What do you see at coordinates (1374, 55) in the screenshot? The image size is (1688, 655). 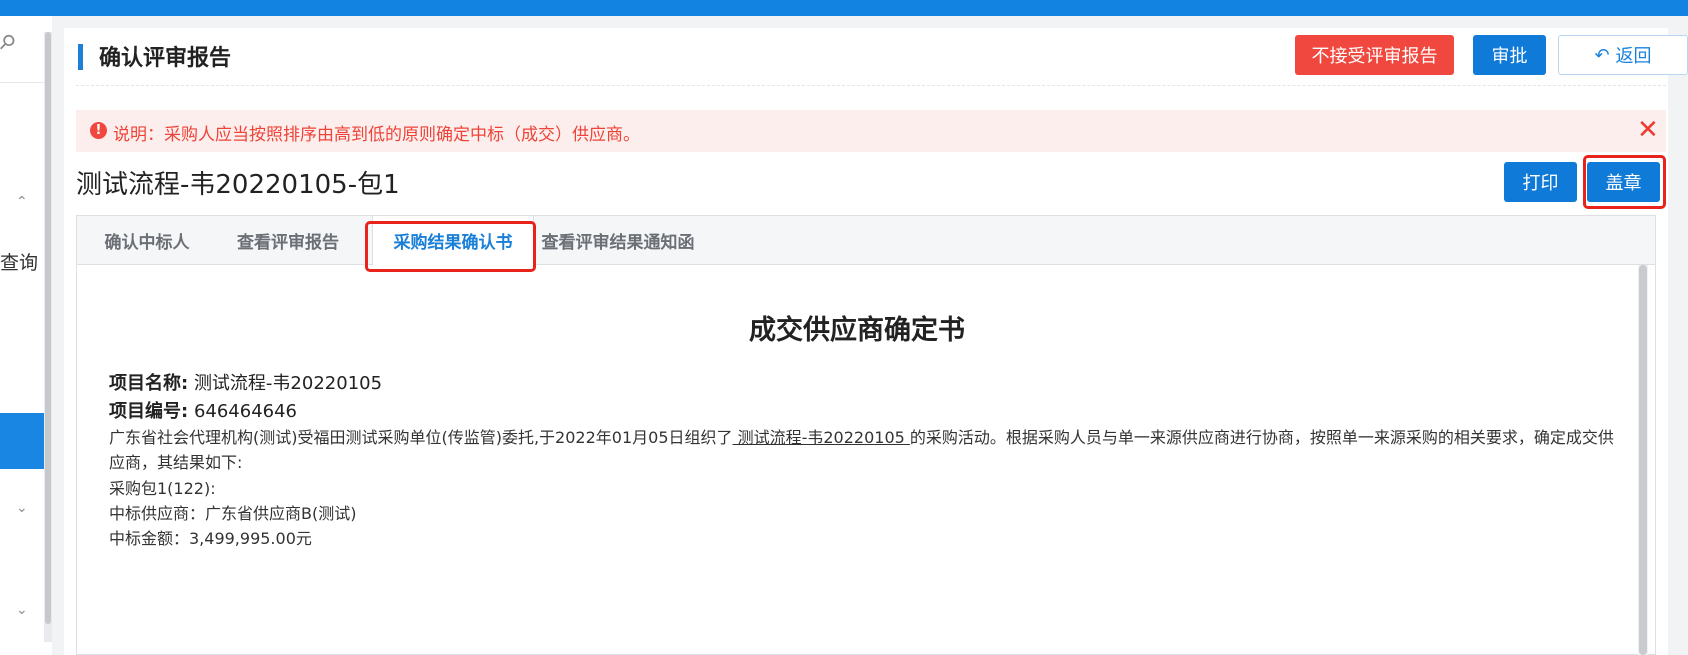 I see `reject-report-button: 不接受评审报告` at bounding box center [1374, 55].